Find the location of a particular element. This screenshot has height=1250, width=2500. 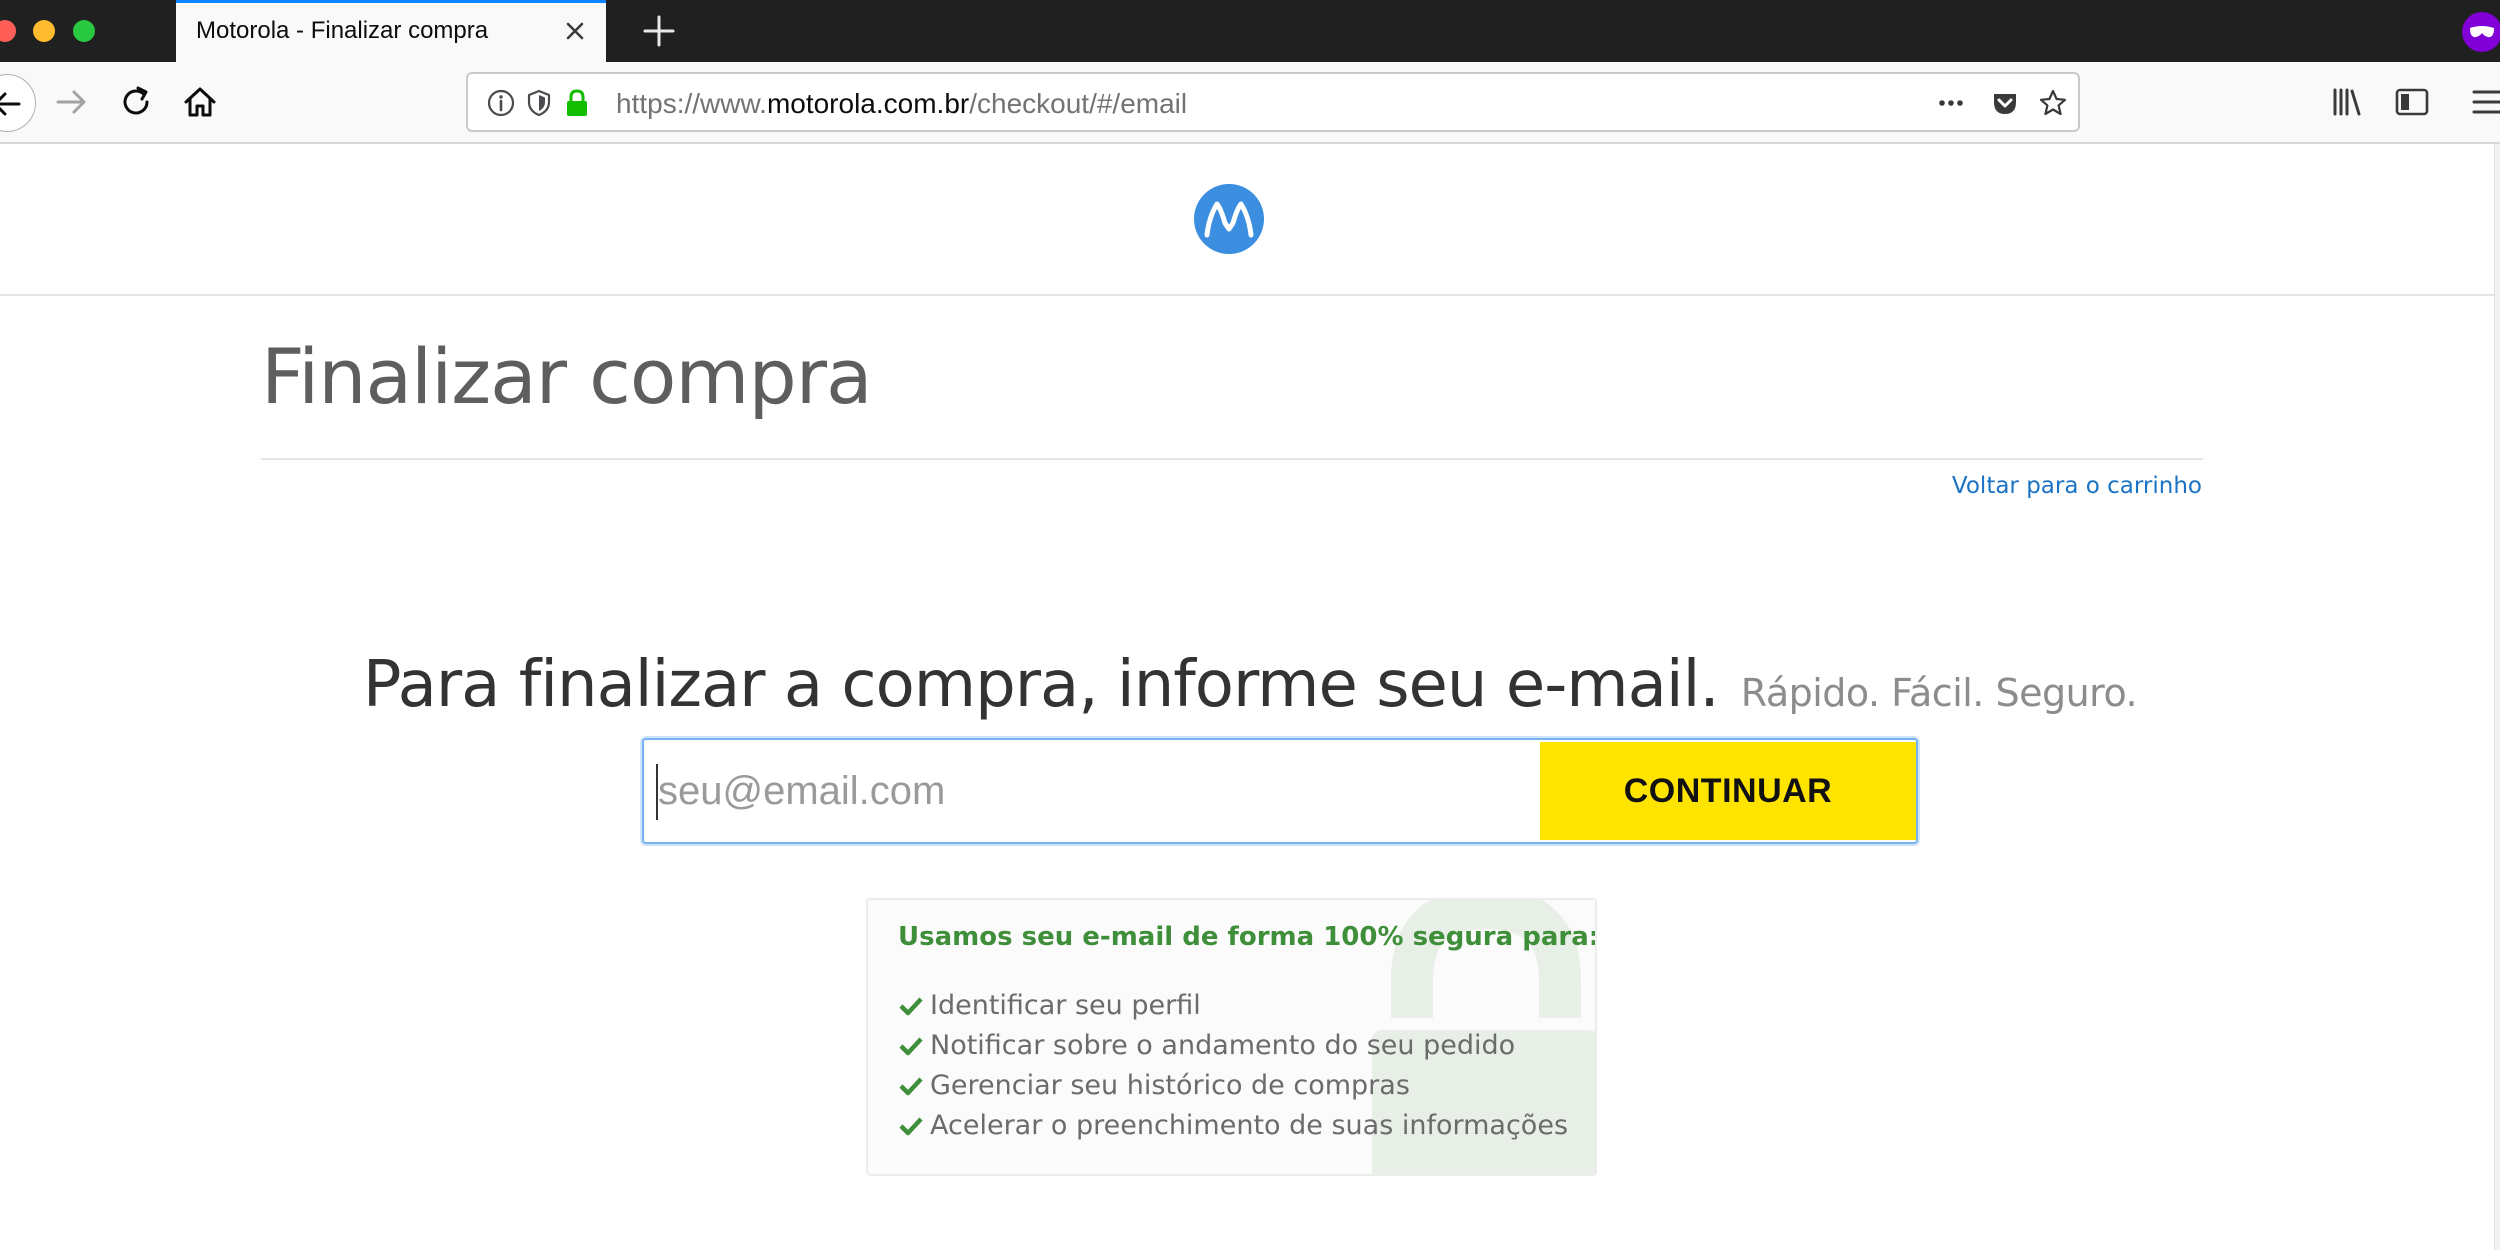

menu-icon is located at coordinates (2484, 102).